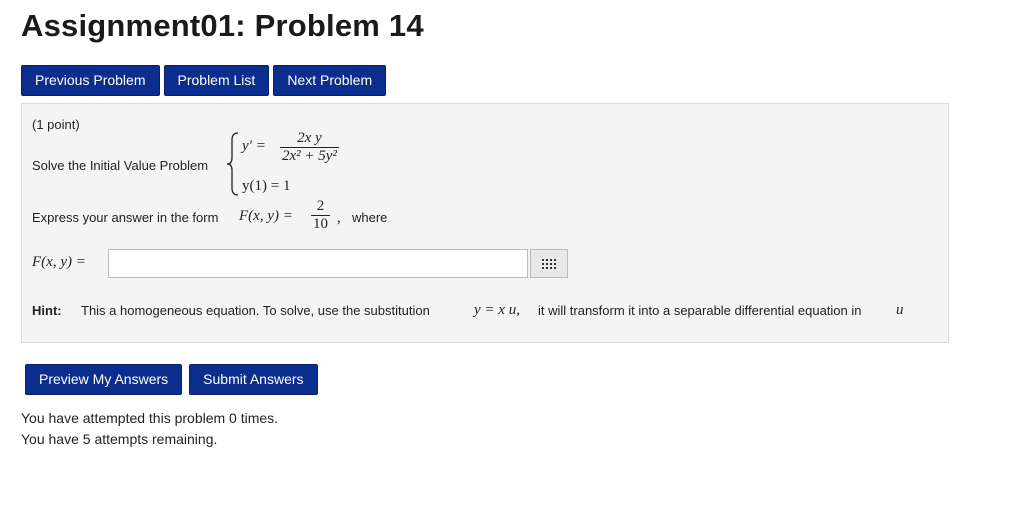 This screenshot has height=519, width=1024. Describe the element at coordinates (266, 186) in the screenshot. I see `initial-condition: y(1) = 1` at that location.